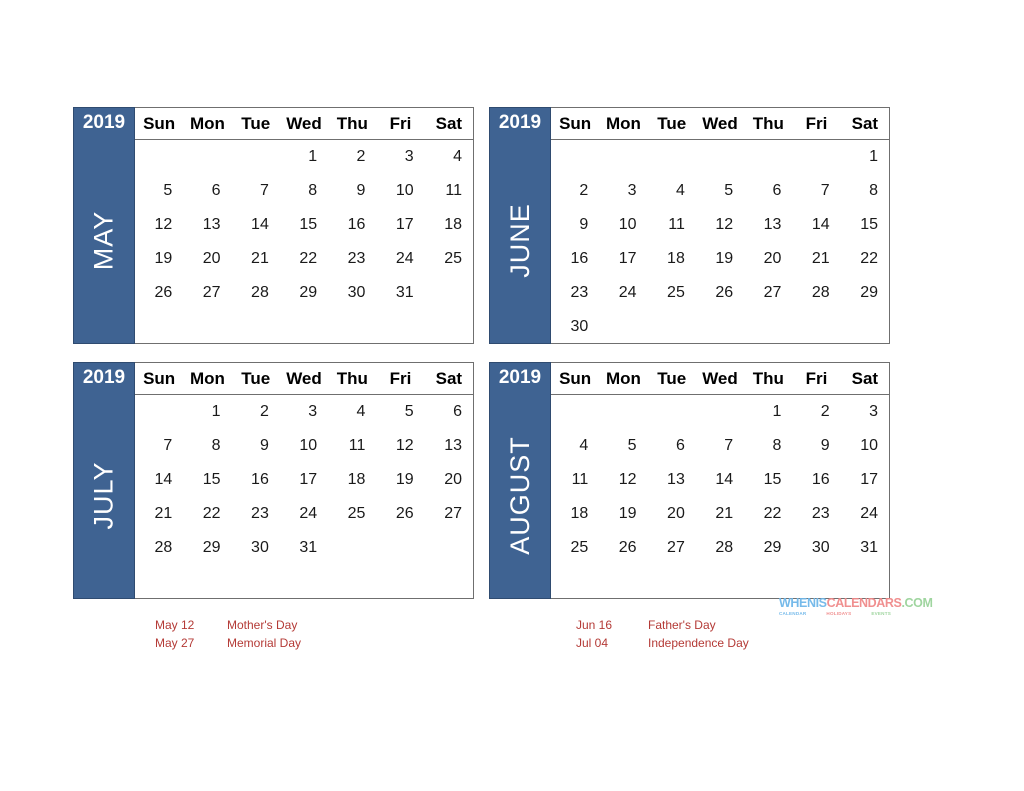  I want to click on day-cell: 13, so click(672, 480).